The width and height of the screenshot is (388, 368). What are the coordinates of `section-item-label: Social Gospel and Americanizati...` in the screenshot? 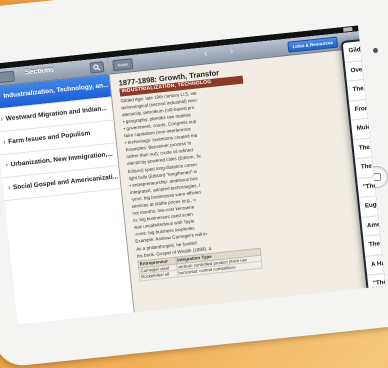 It's located at (65, 182).